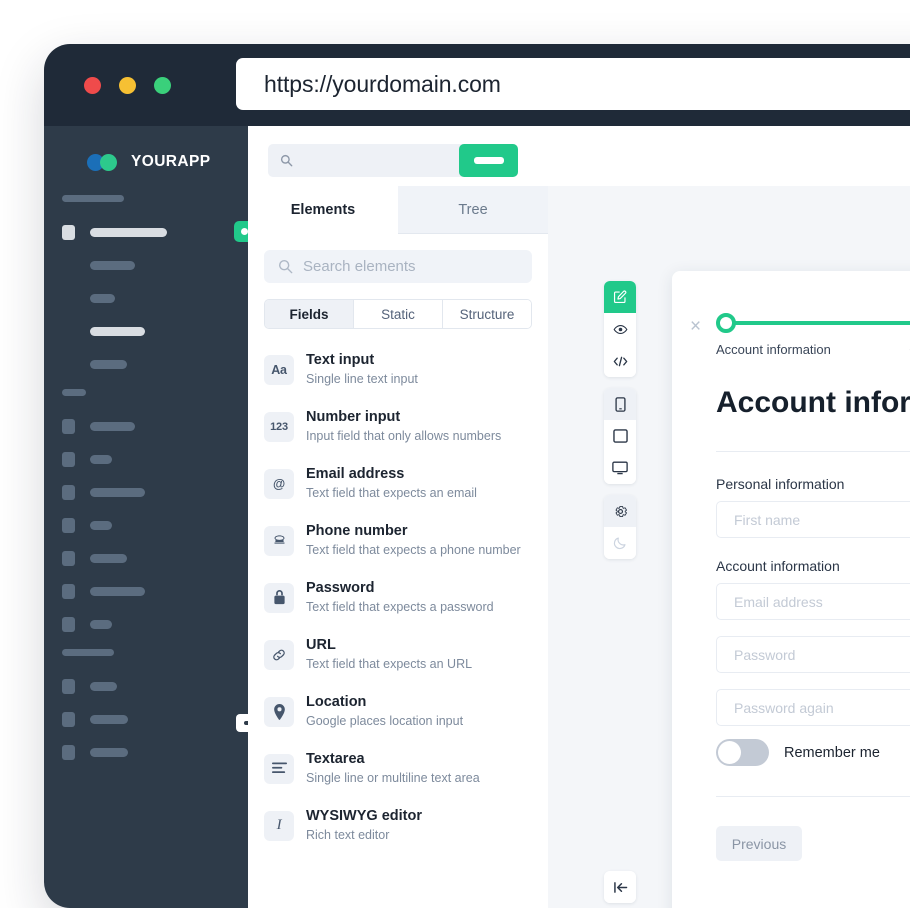 This screenshot has width=910, height=908. I want to click on editor-toolbar-bottom, so click(620, 889).